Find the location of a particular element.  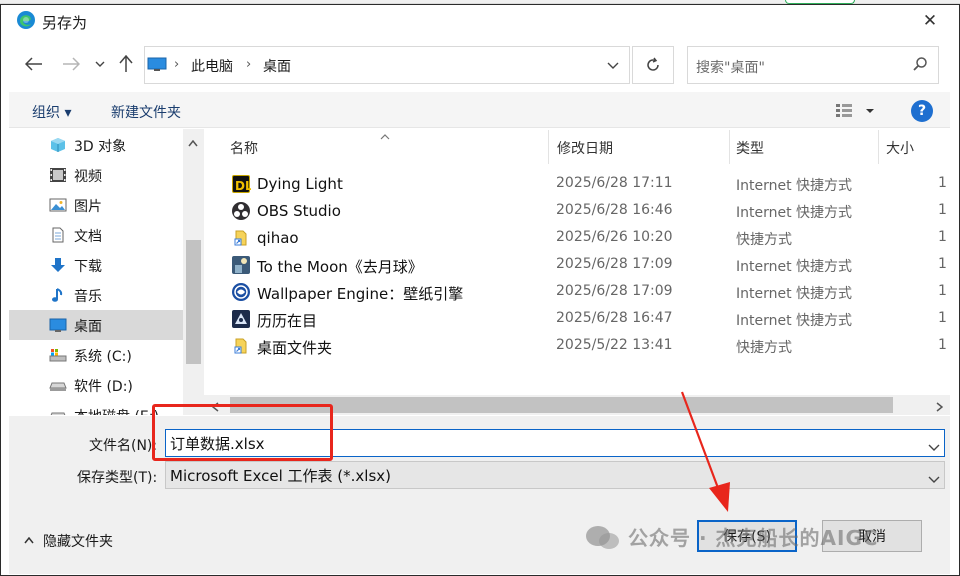

column-header-label: 名称 is located at coordinates (244, 149).